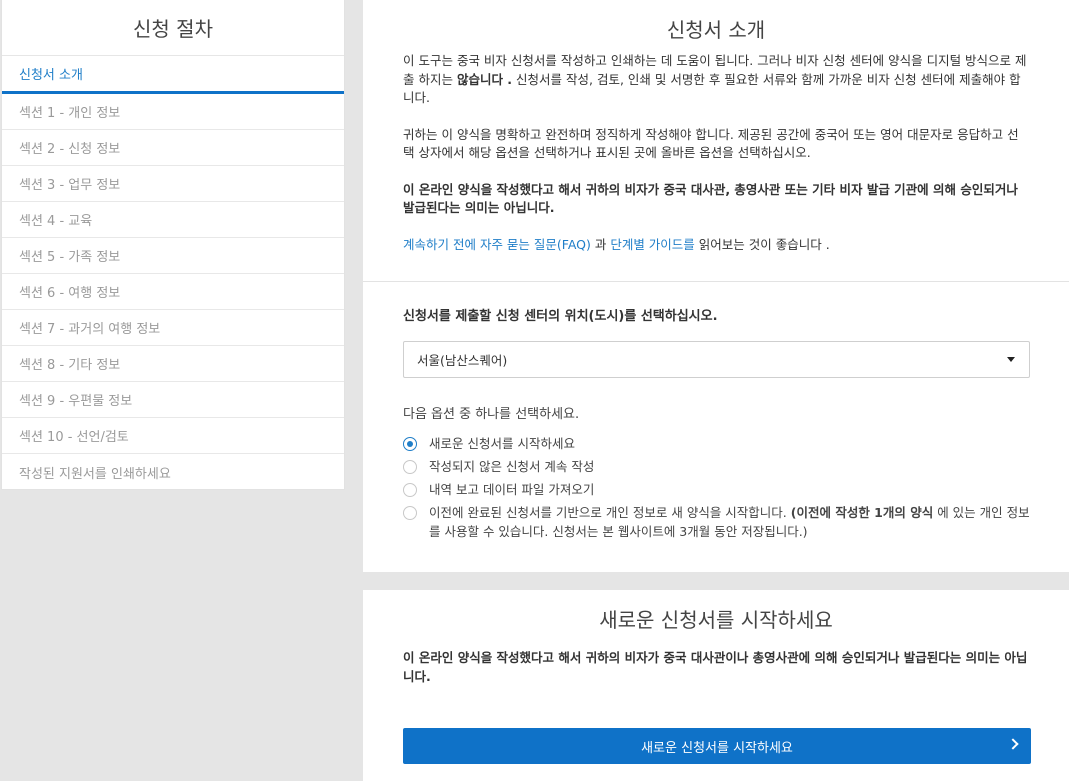  I want to click on option-previous-text: 이전에 완료된 신청서를 기반으로 개인 정보로 새 양식을 시작합니다., so click(610, 512).